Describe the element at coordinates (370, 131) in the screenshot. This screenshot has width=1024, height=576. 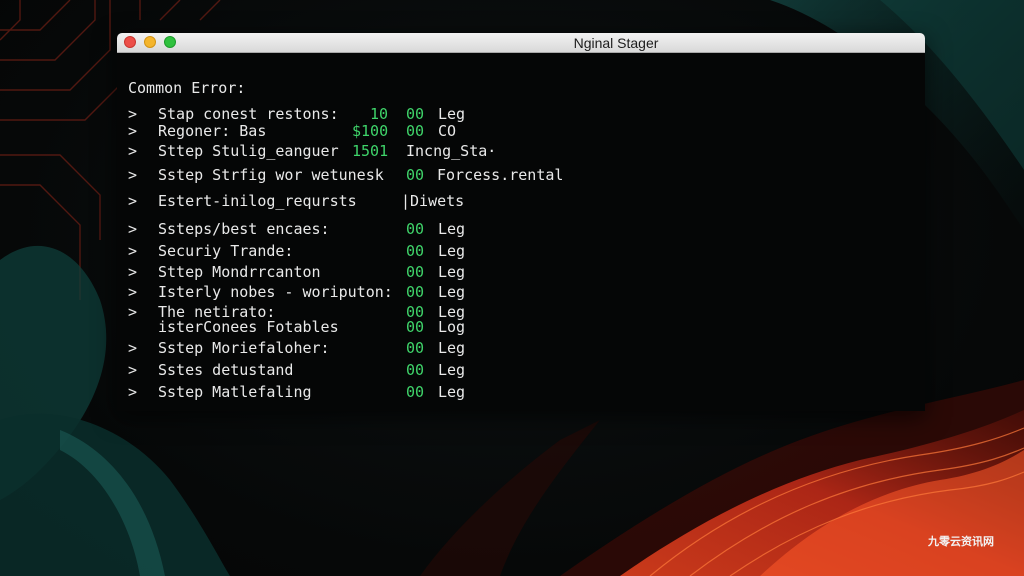
I see `line-value: $100` at that location.